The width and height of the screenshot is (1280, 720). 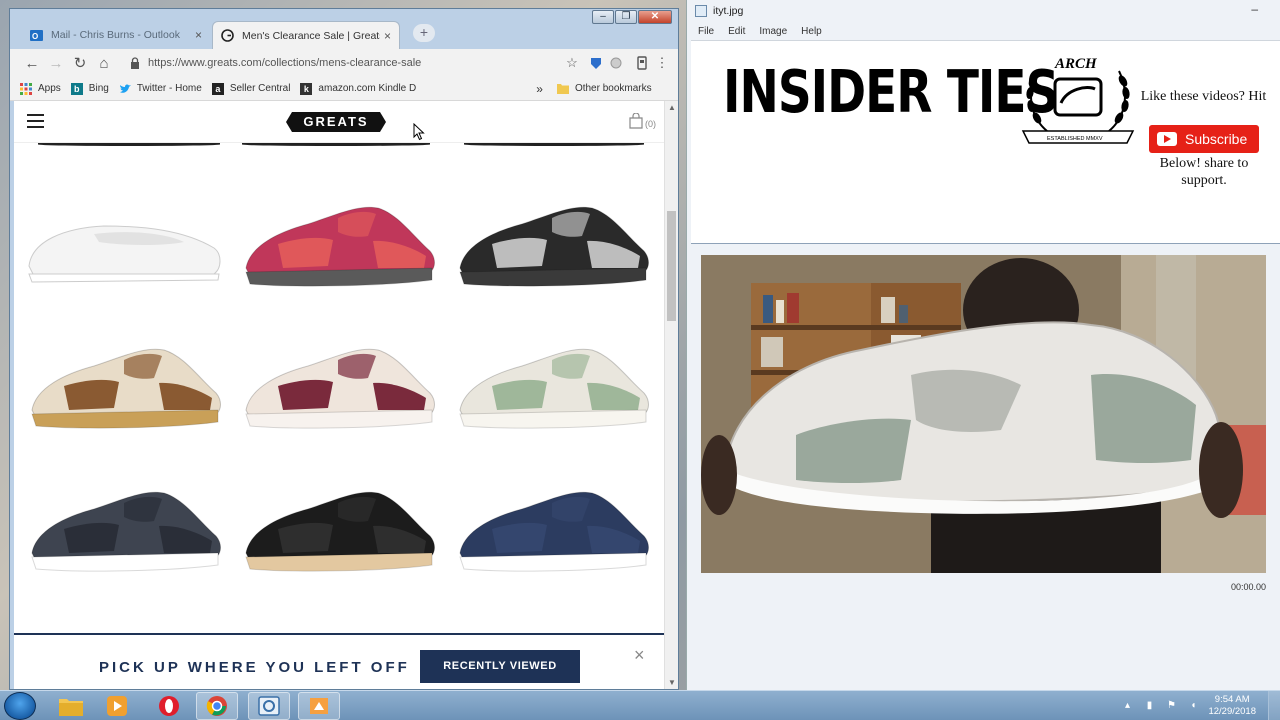 What do you see at coordinates (80, 63) in the screenshot?
I see `reload-icon: ↻` at bounding box center [80, 63].